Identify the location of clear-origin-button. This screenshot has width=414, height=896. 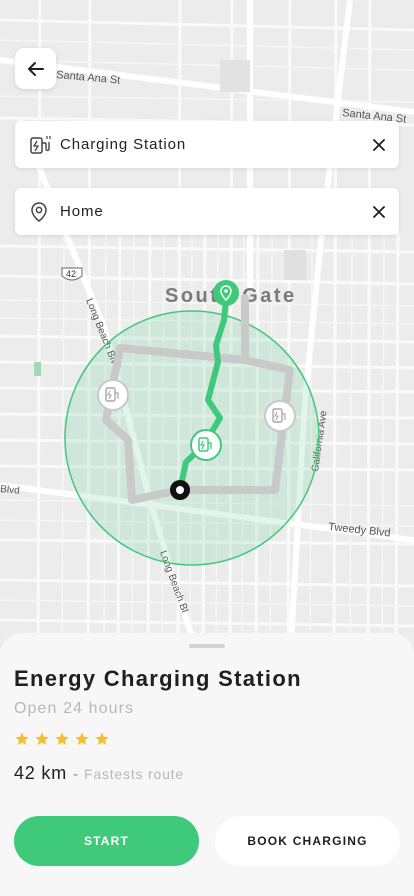
(379, 144).